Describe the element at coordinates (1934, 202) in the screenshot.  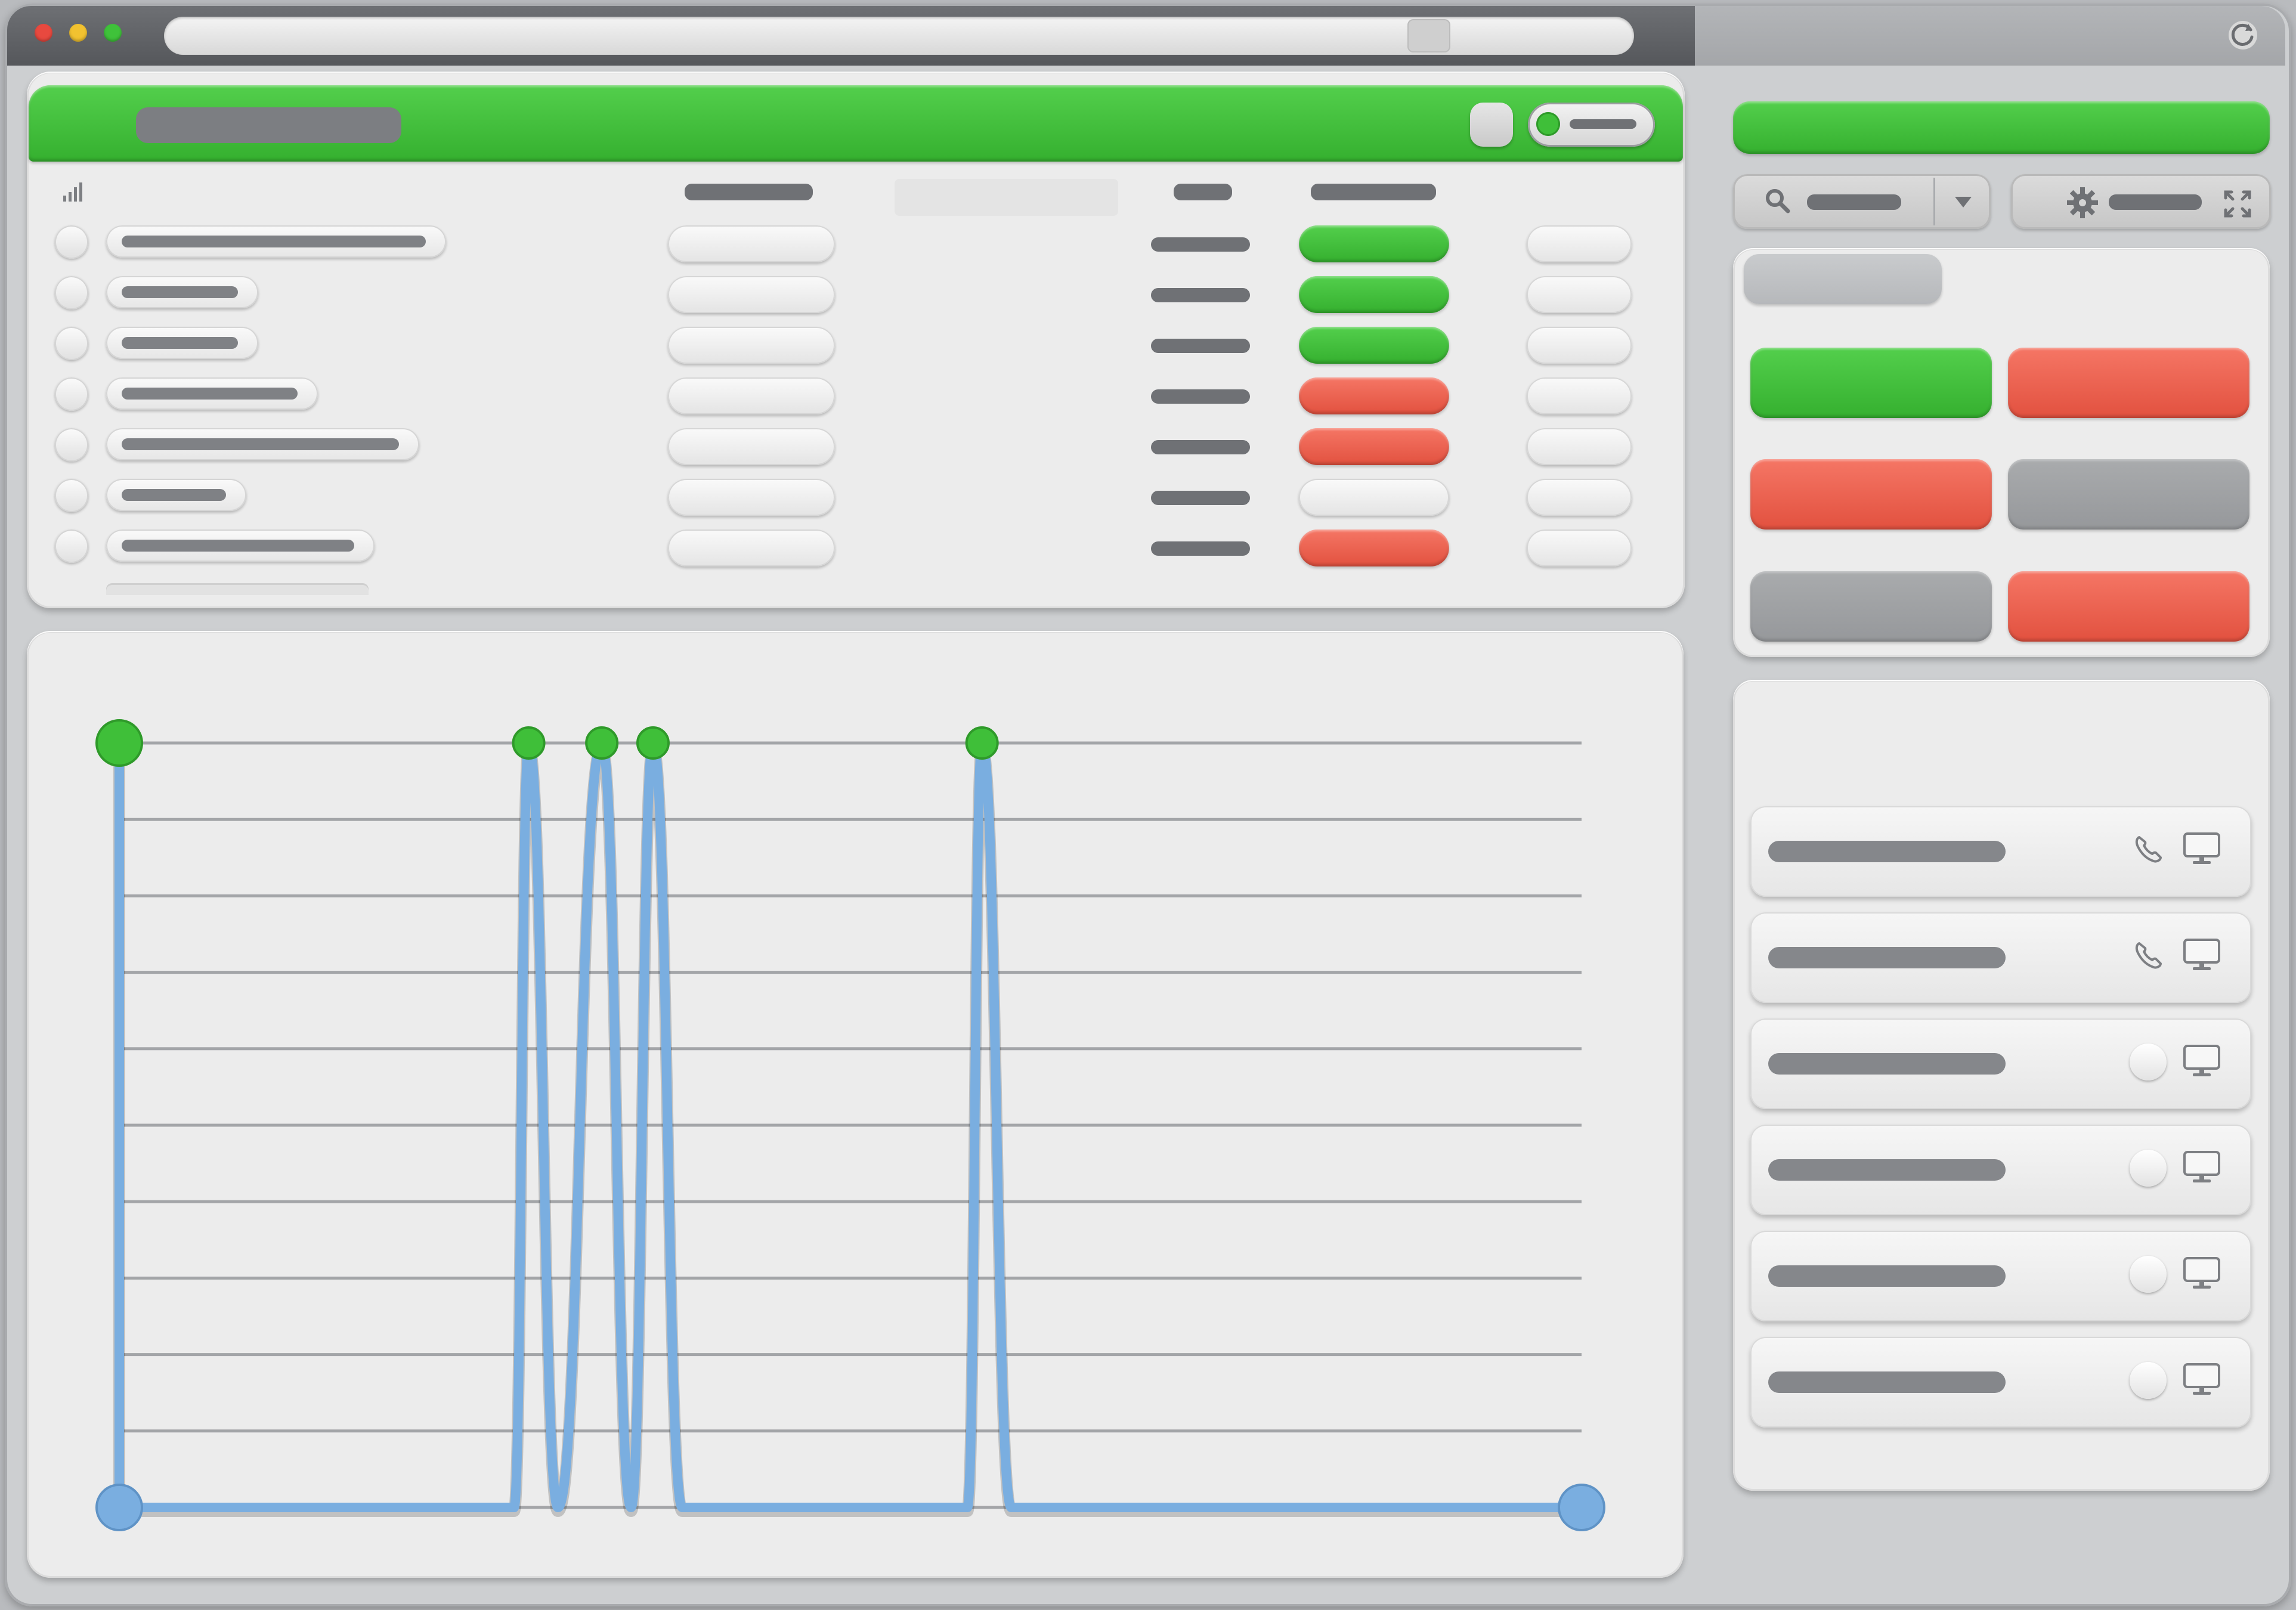
I see `search-divider` at that location.